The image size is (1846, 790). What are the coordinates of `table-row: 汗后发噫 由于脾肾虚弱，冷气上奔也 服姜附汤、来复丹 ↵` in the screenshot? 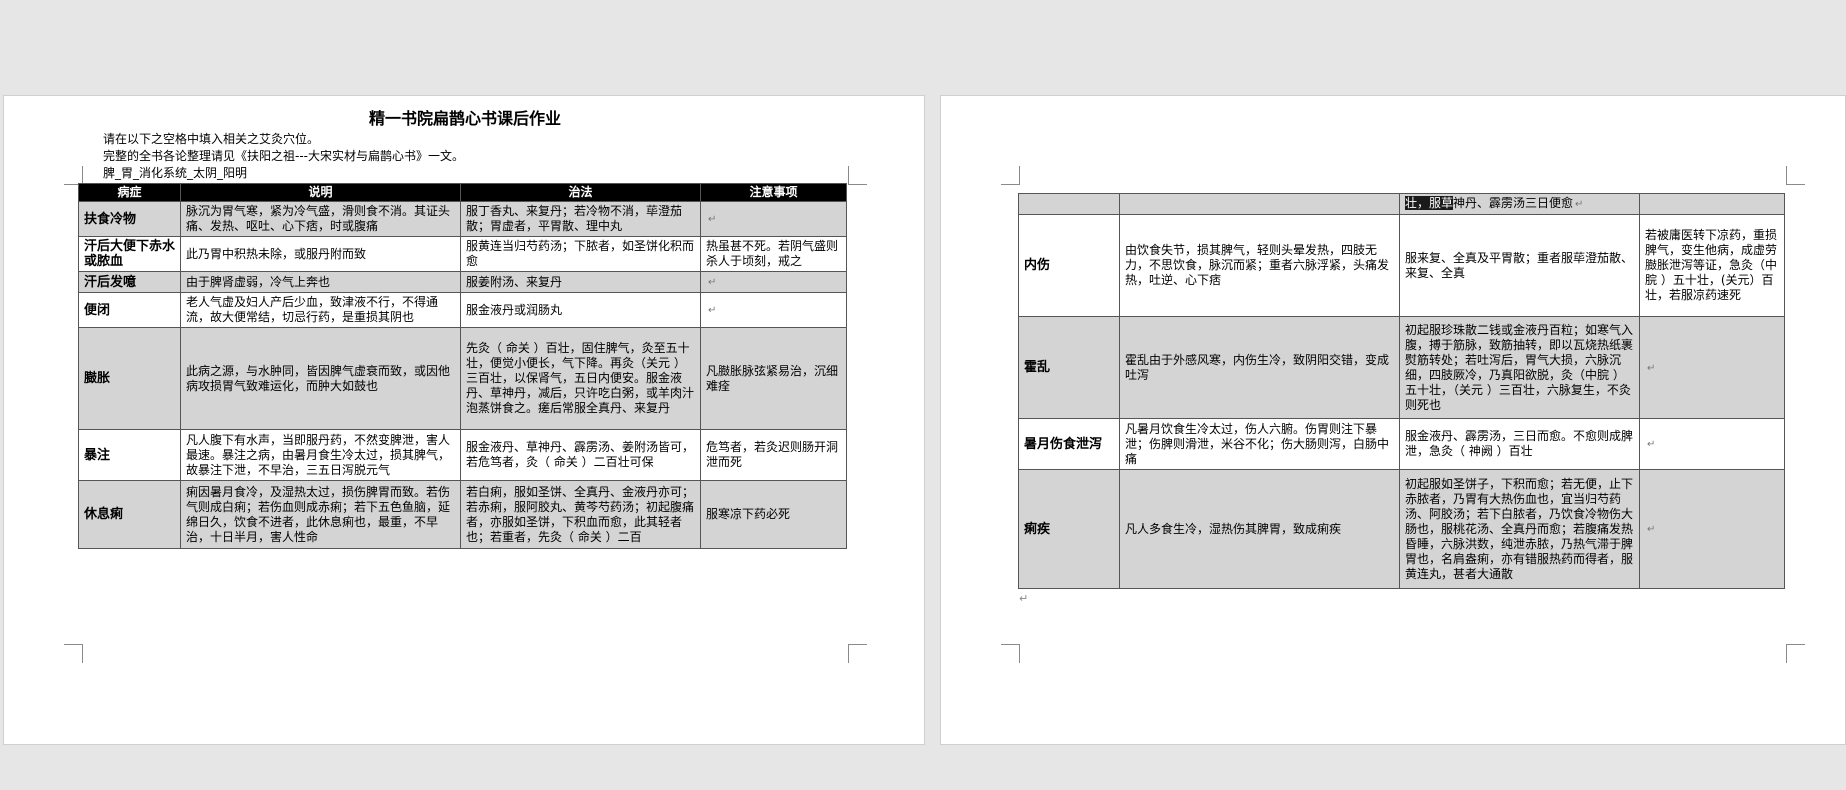 It's located at (462, 282).